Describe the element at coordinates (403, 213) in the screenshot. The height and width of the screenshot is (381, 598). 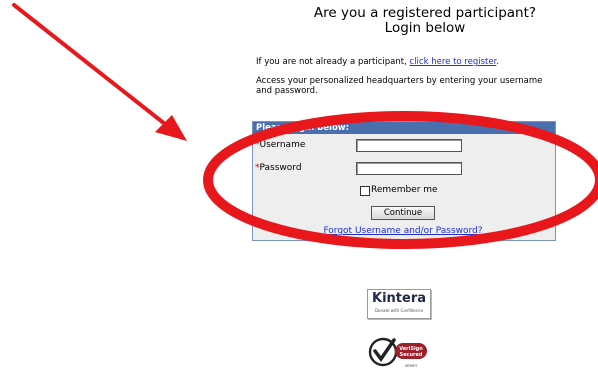
I see `continue-button: Continue` at that location.